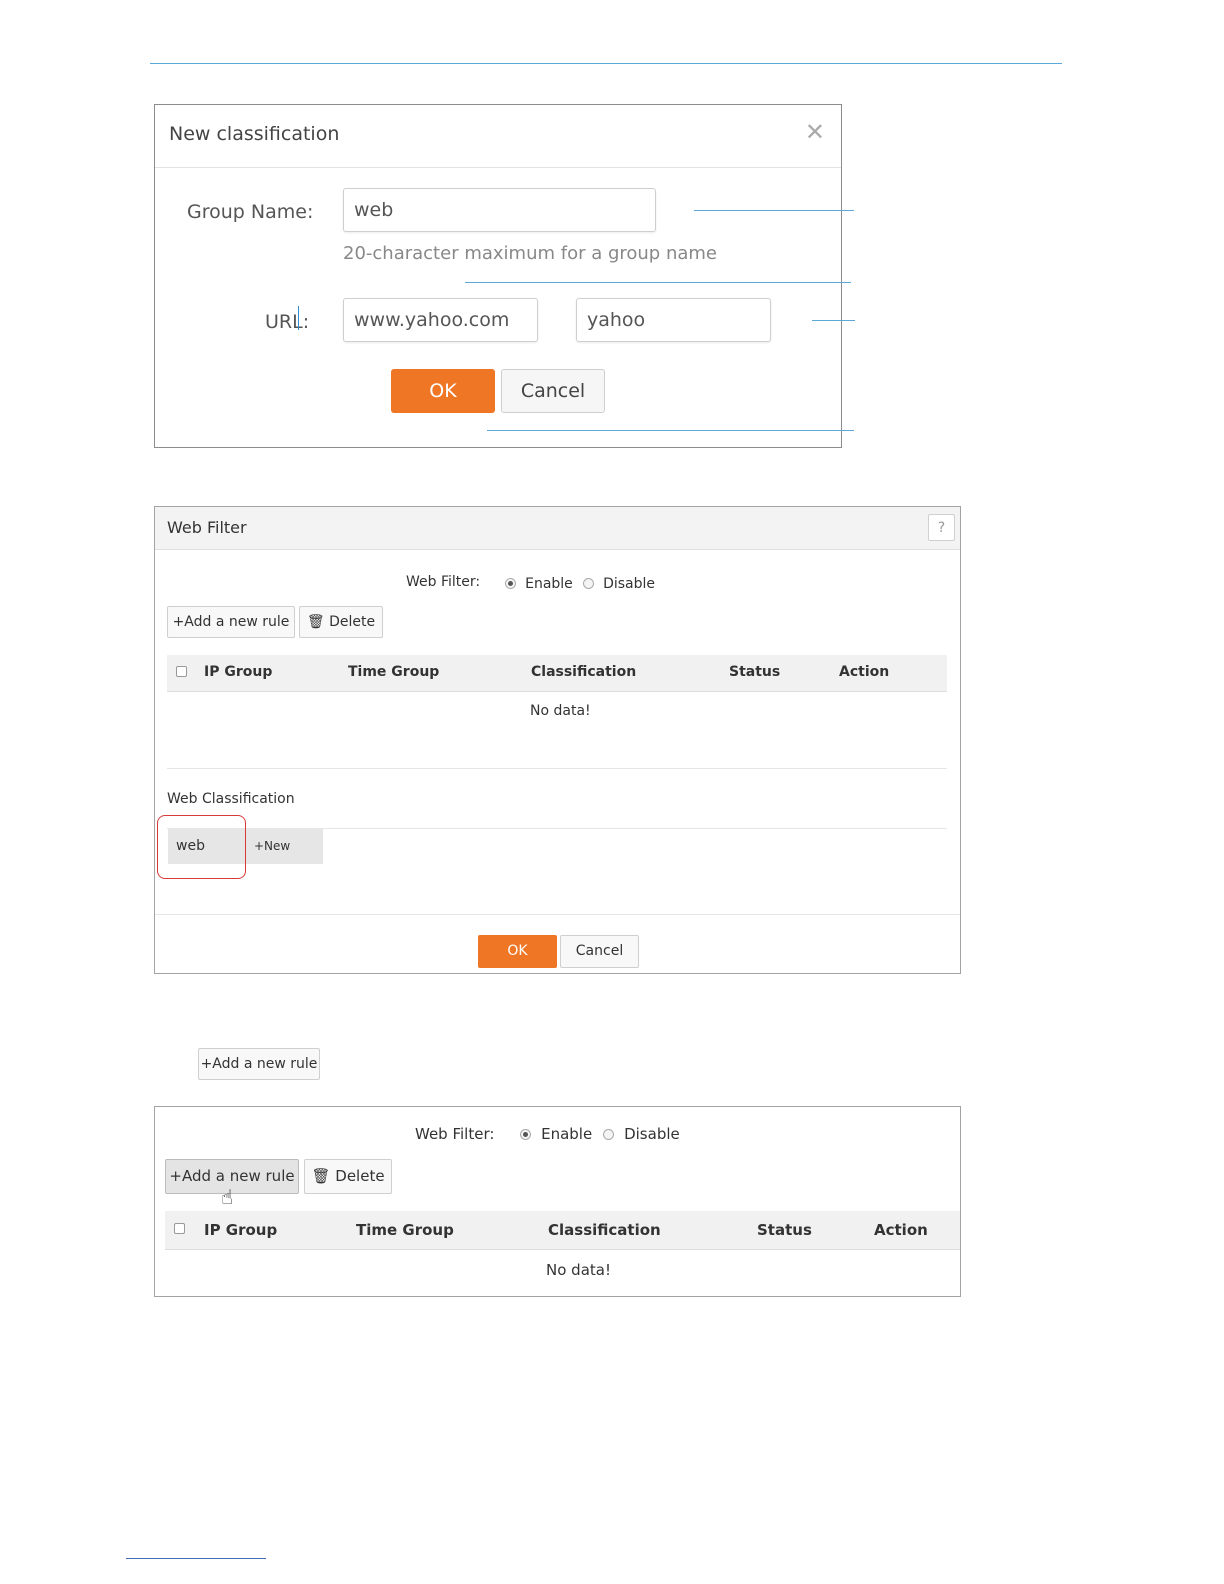  Describe the element at coordinates (557, 528) in the screenshot. I see `panel-header: Web Filter ?` at that location.